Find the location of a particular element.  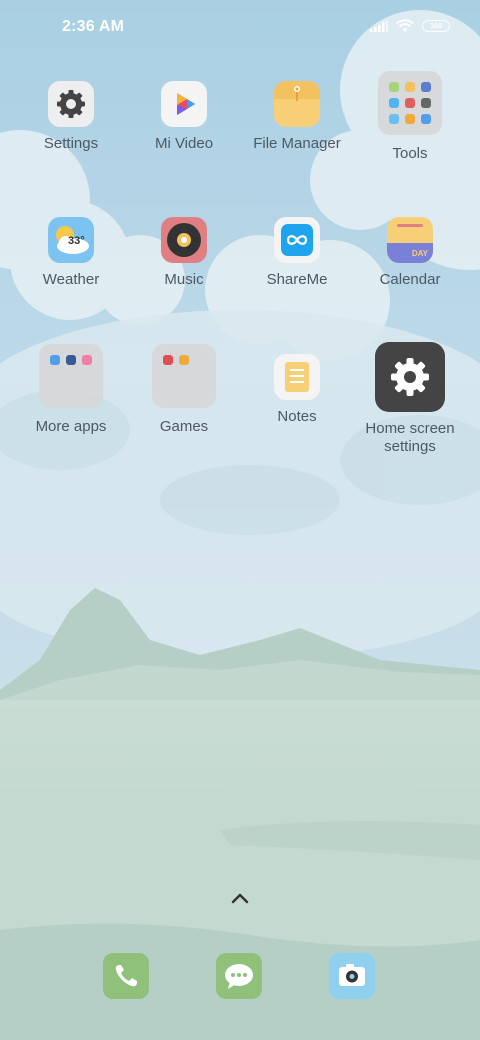

app-notes: Notes is located at coordinates (297, 390).